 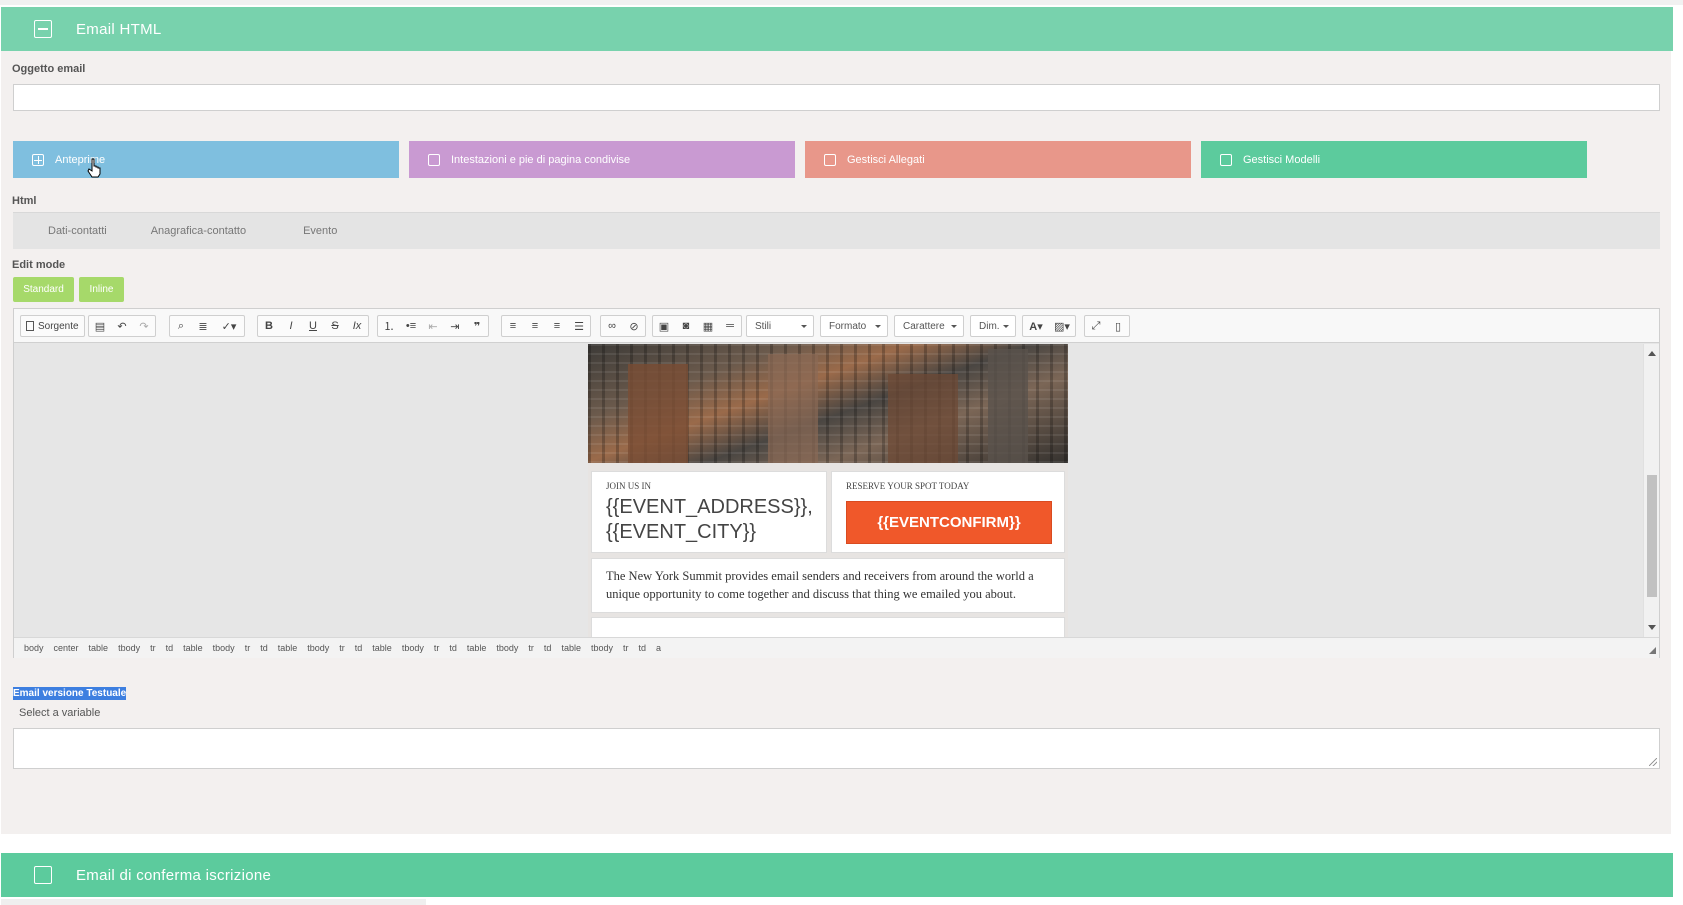 I want to click on source-button: Sorgente, so click(x=52, y=326).